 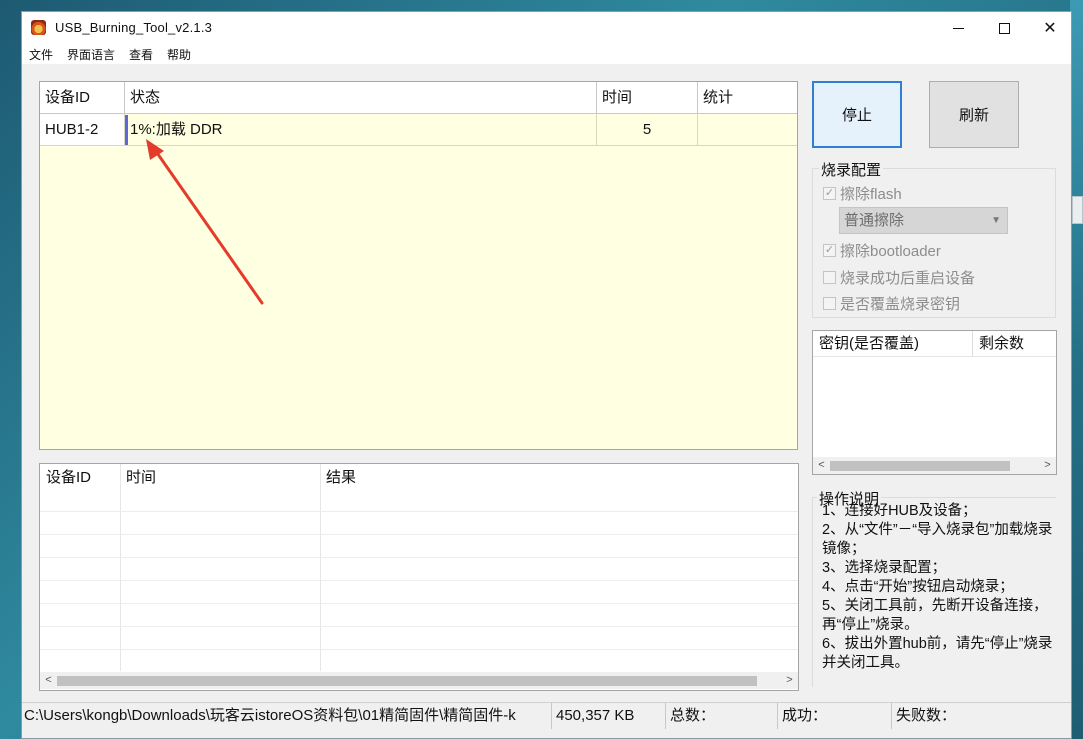 What do you see at coordinates (126, 130) in the screenshot?
I see `selection-bar` at bounding box center [126, 130].